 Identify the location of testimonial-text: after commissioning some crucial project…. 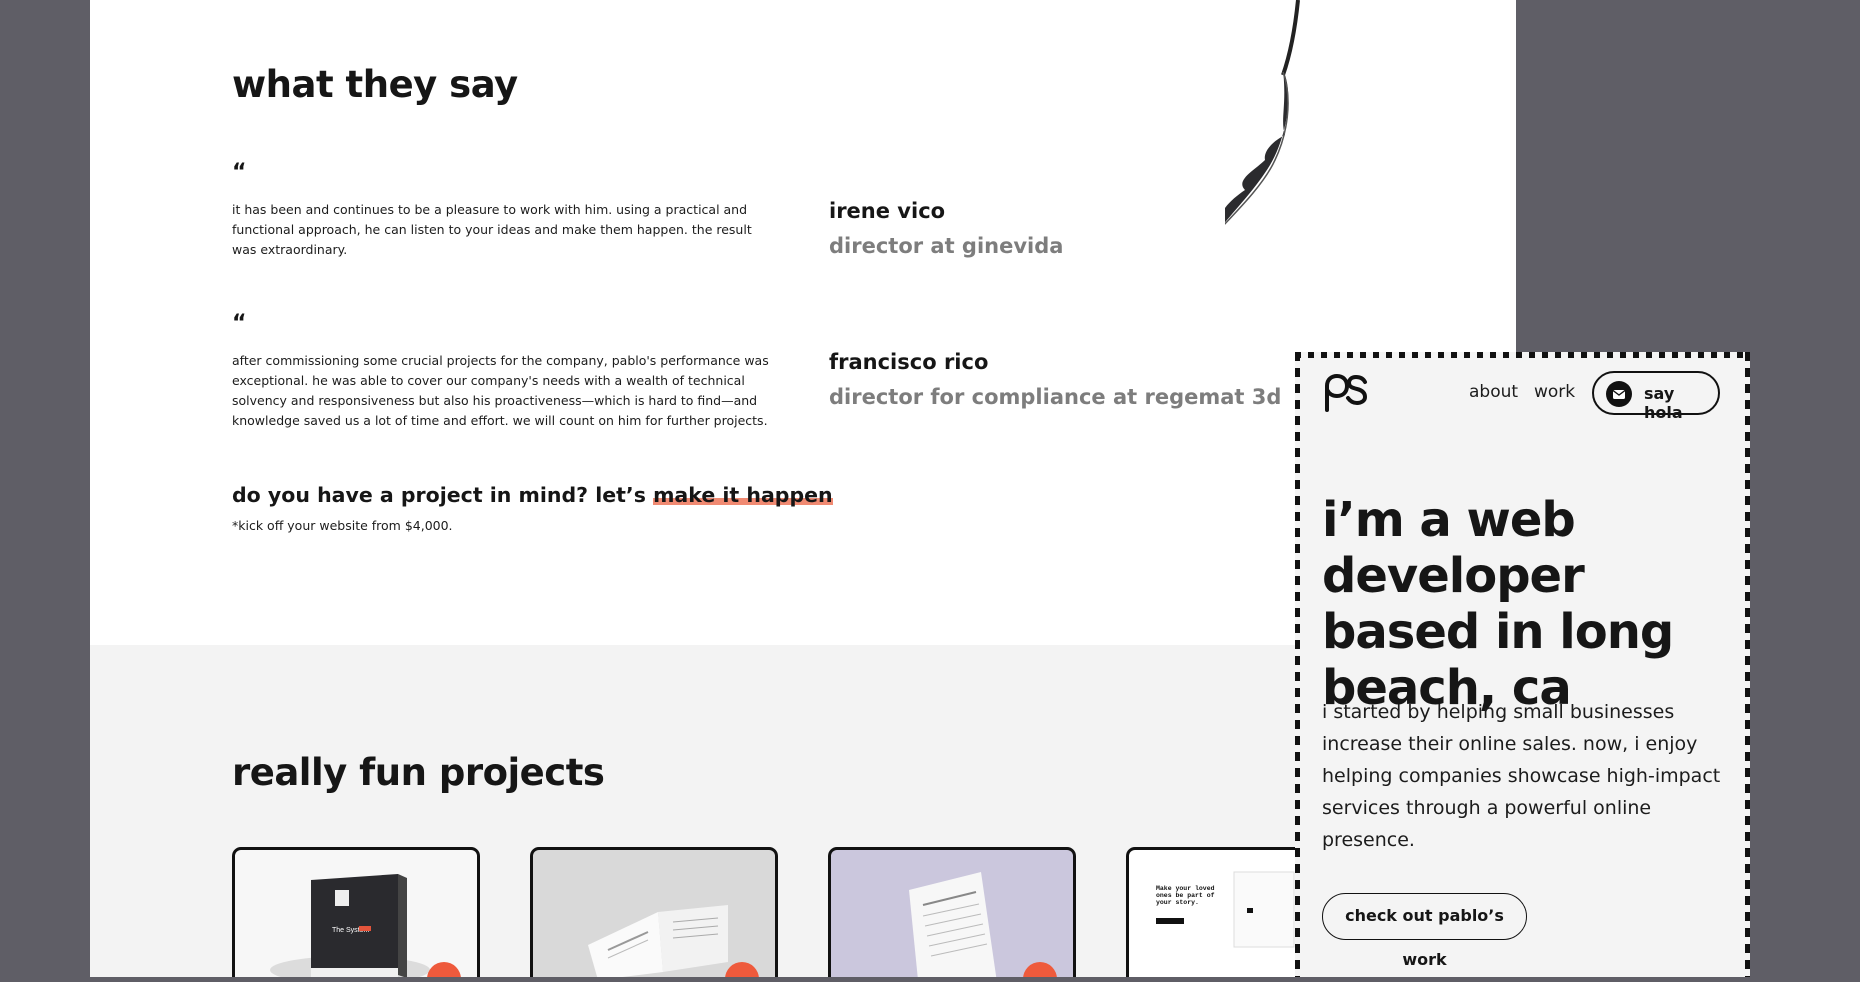
(500, 390).